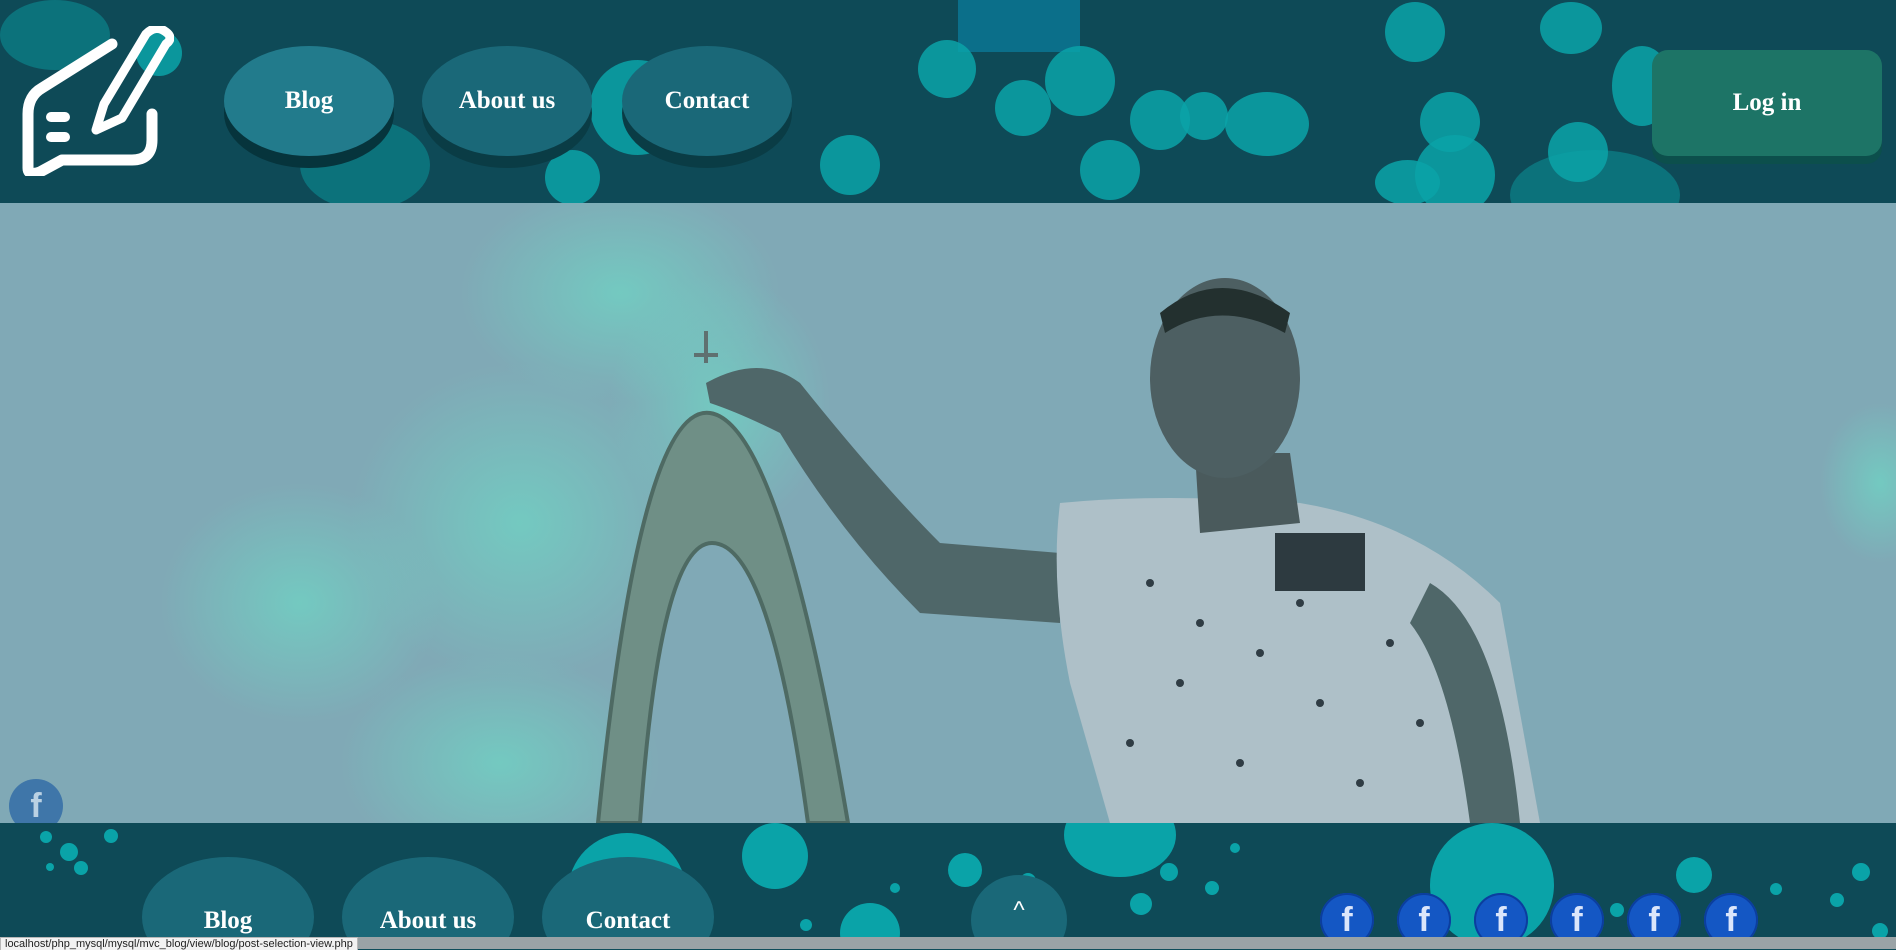  I want to click on nav-about-us: About us, so click(507, 101).